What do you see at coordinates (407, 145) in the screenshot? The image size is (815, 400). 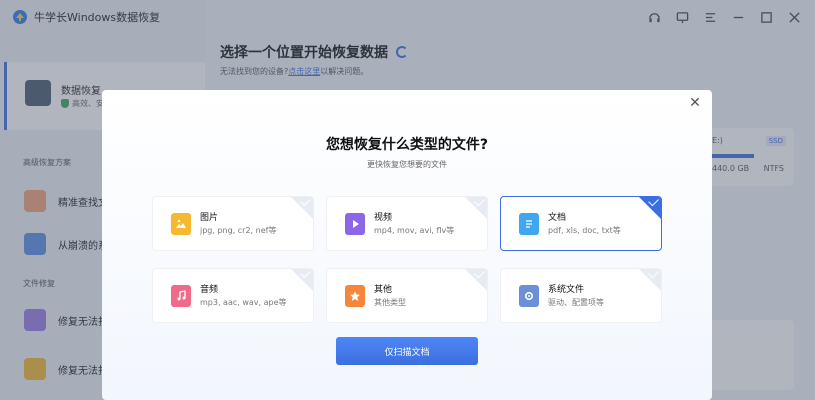 I see `dialog-title: 您想恢复什么类型的文件?` at bounding box center [407, 145].